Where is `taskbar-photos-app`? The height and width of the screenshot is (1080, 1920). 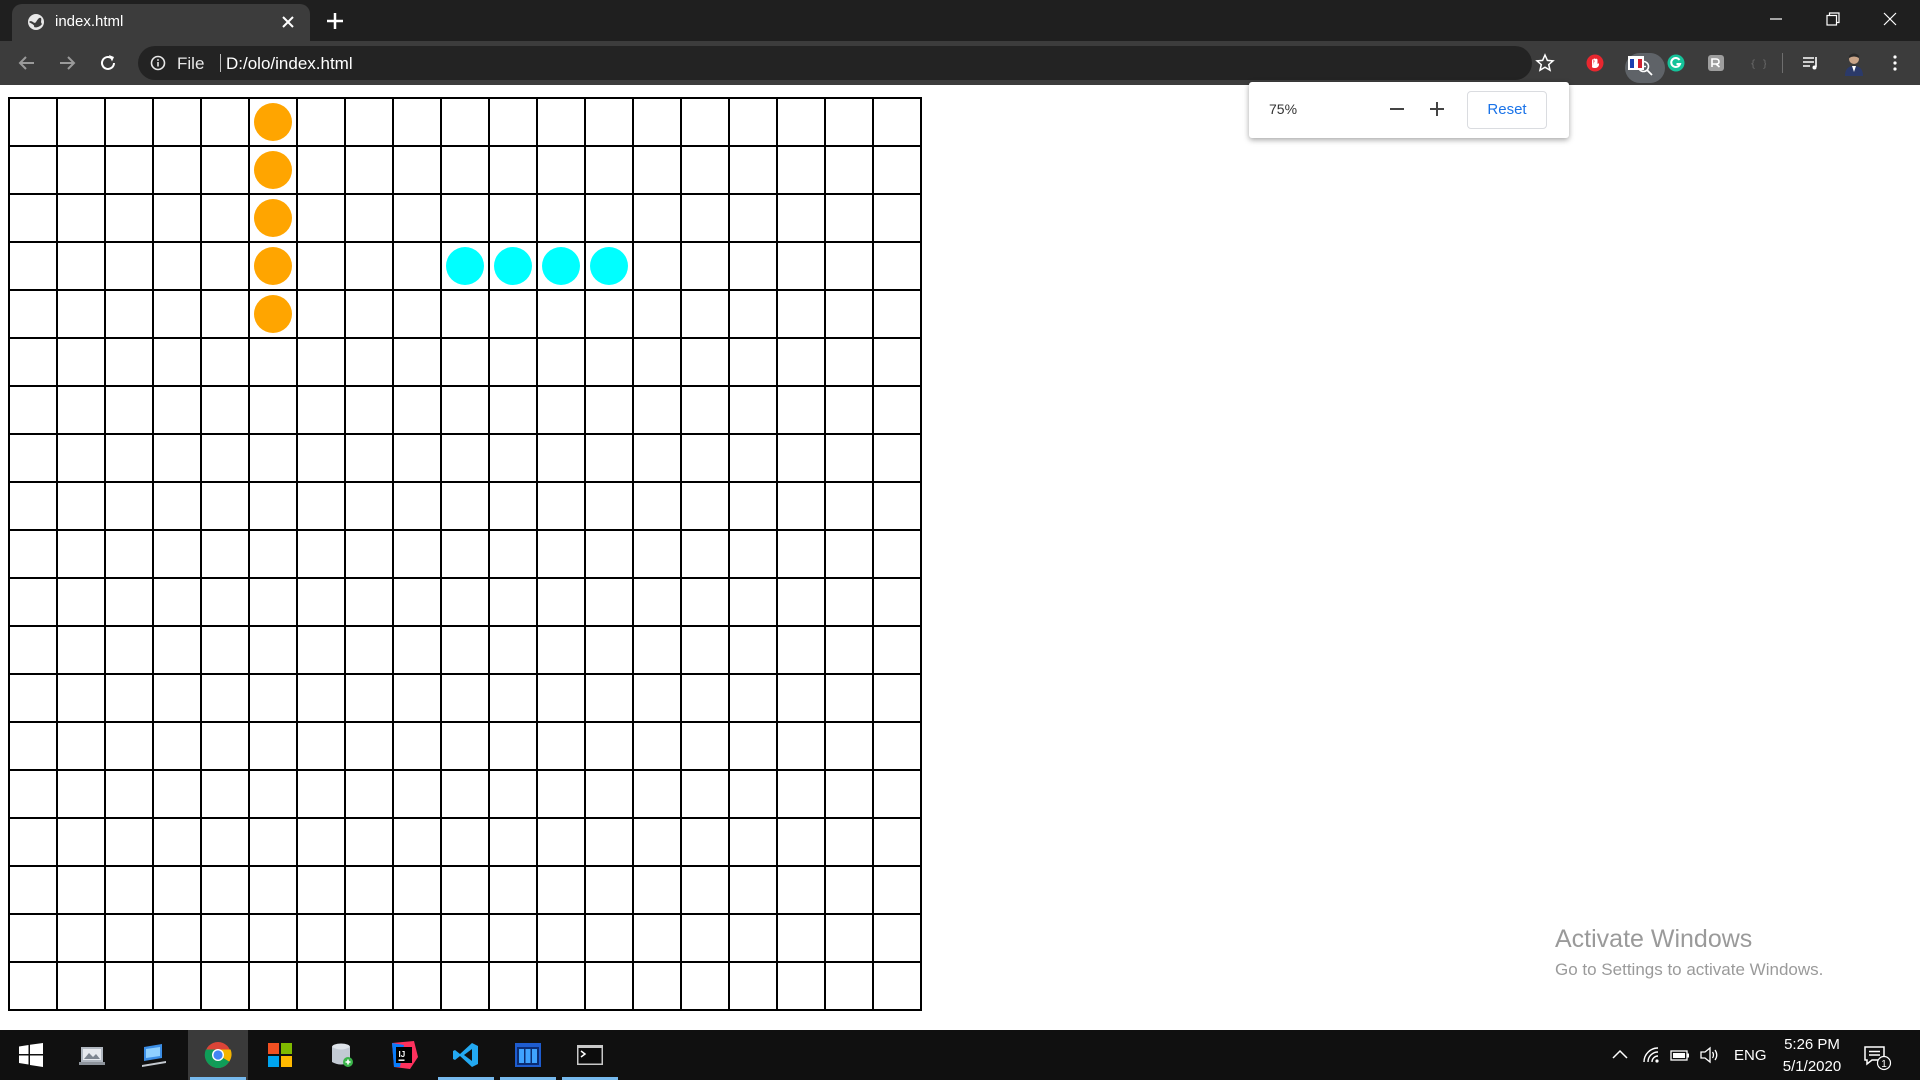 taskbar-photos-app is located at coordinates (92, 1055).